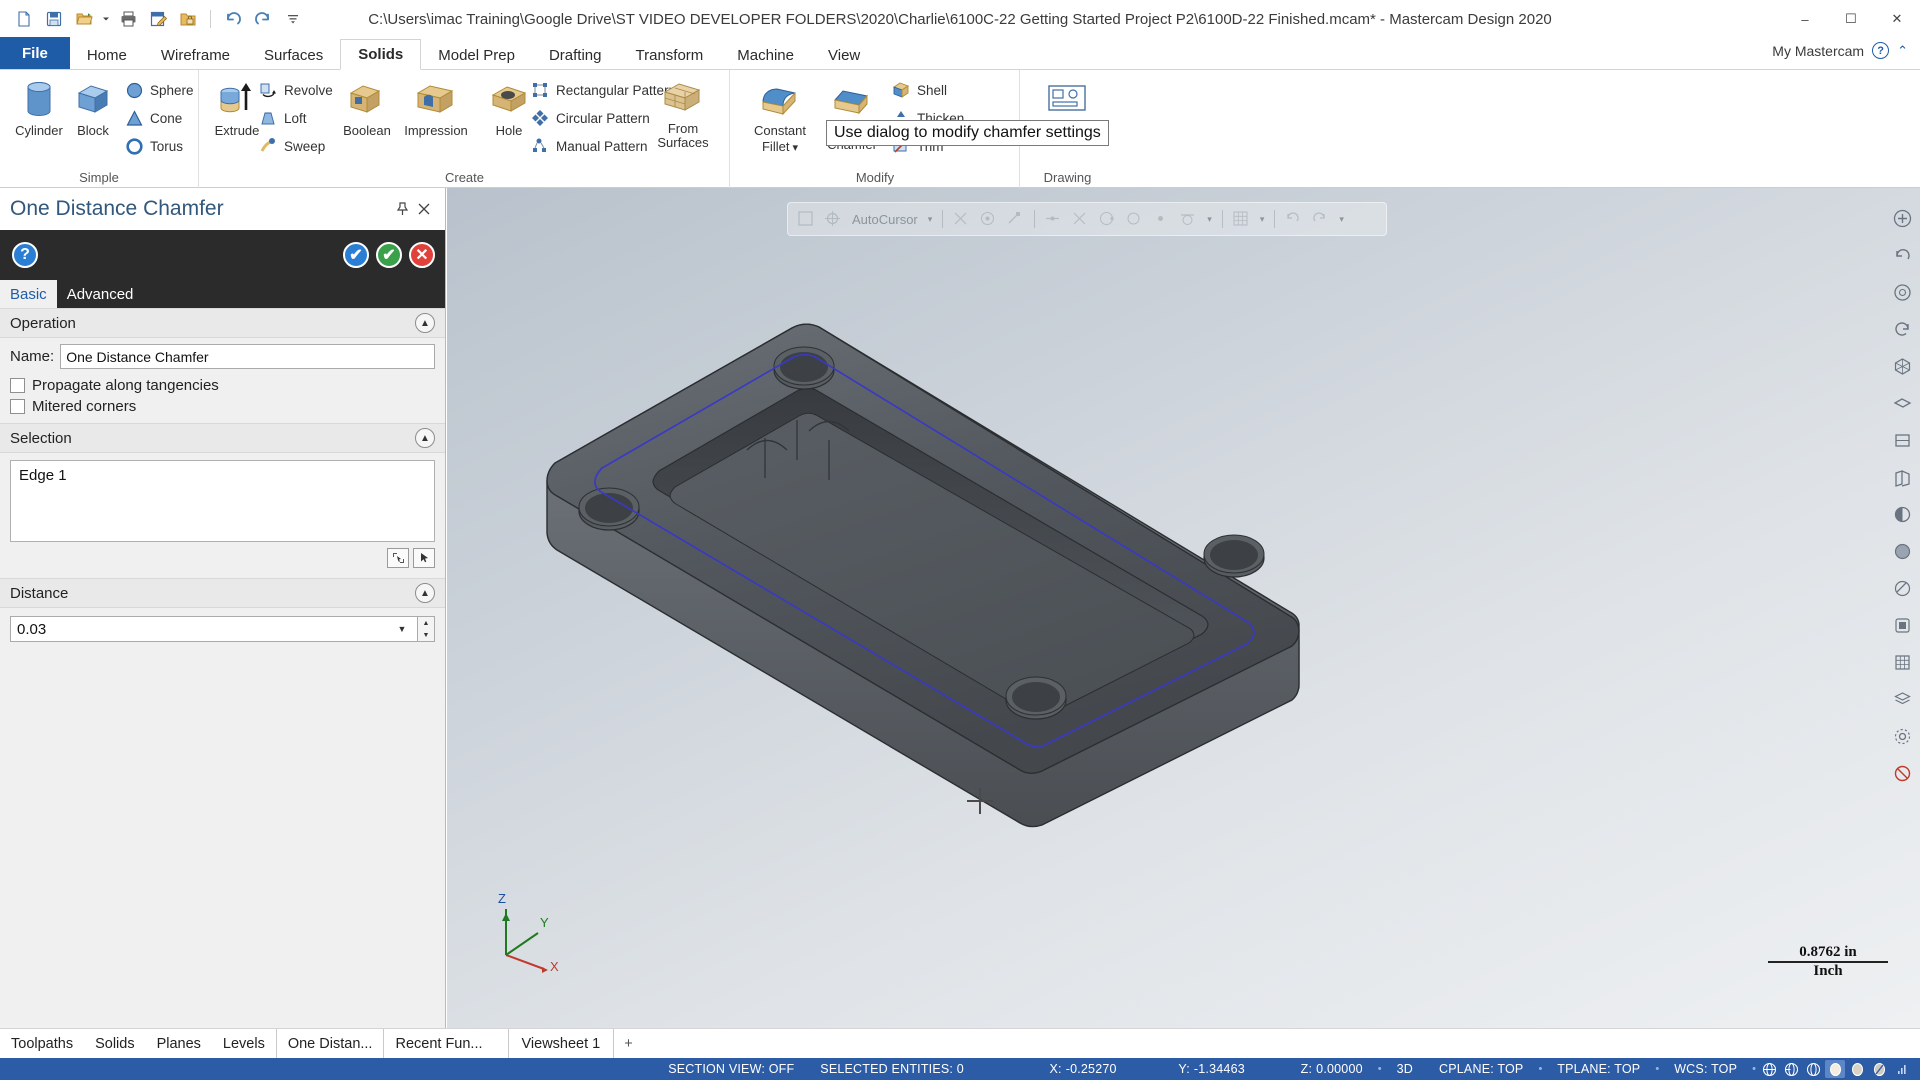 The height and width of the screenshot is (1080, 1920). Describe the element at coordinates (575, 55) in the screenshot. I see `tab-drafting: Drafting` at that location.